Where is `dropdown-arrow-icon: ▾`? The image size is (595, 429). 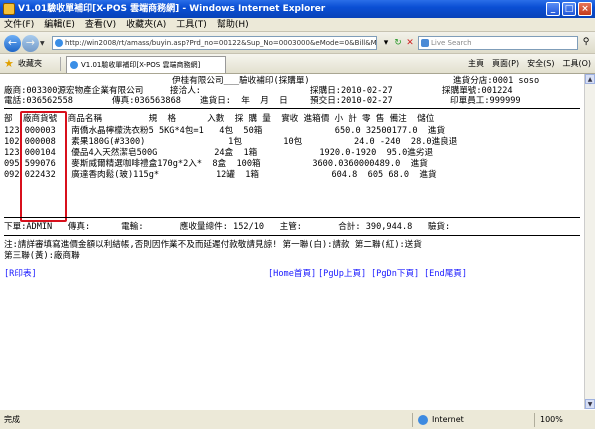
dropdown-arrow-icon: ▾ is located at coordinates (386, 43).